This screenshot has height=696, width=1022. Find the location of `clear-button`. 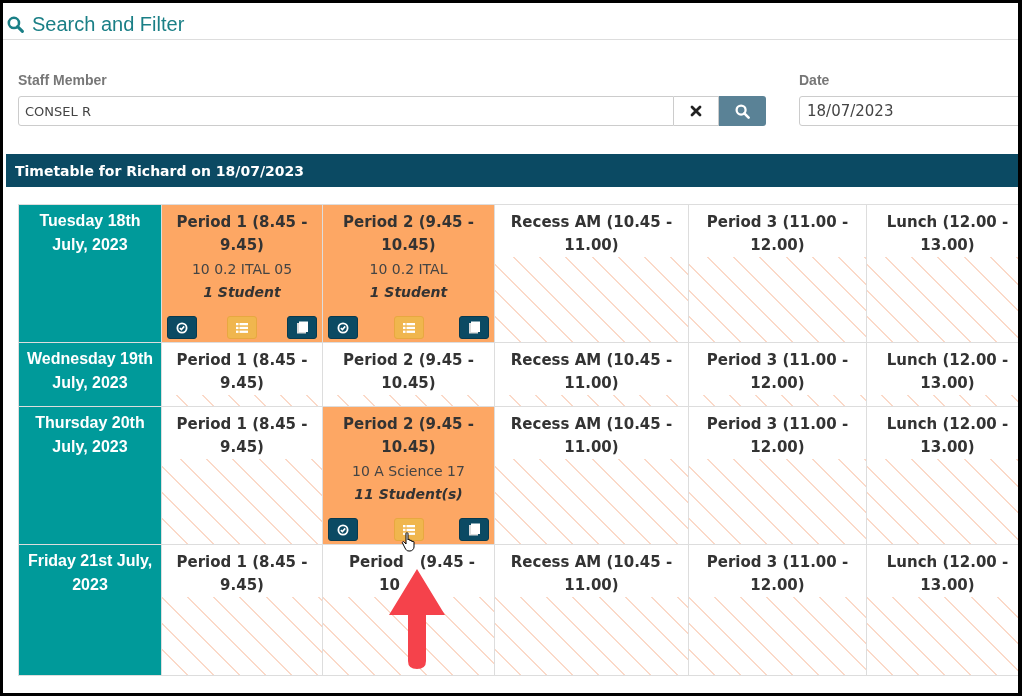

clear-button is located at coordinates (696, 111).